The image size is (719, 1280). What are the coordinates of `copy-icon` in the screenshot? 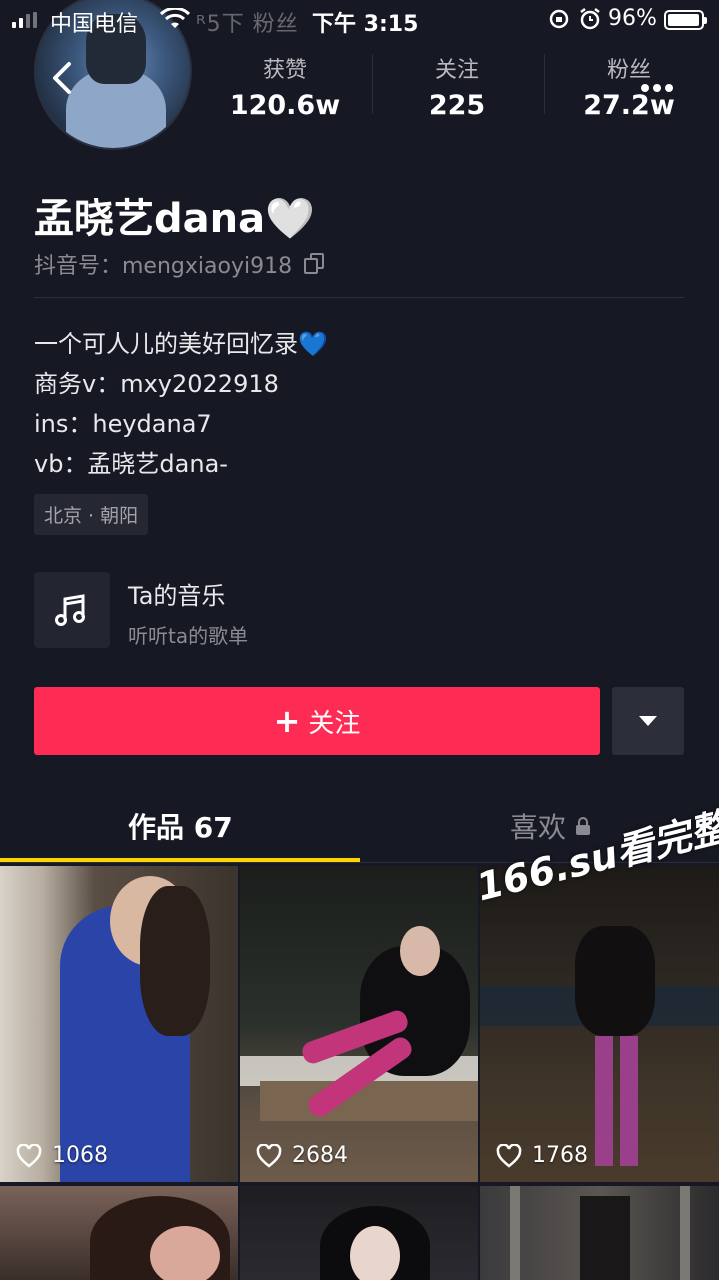 It's located at (315, 264).